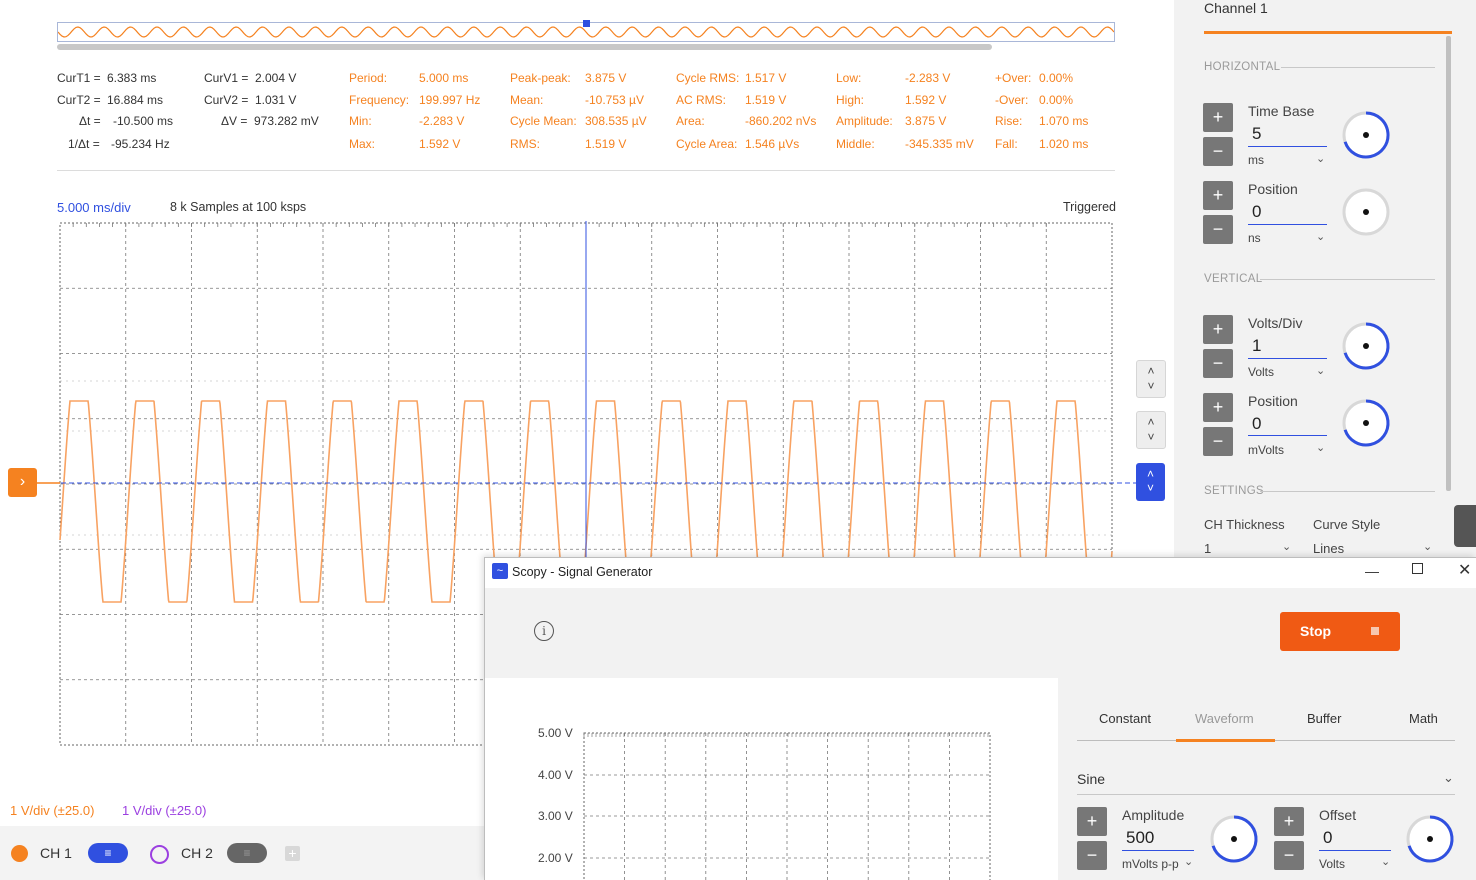  What do you see at coordinates (1287, 435) in the screenshot?
I see `v-position-underline` at bounding box center [1287, 435].